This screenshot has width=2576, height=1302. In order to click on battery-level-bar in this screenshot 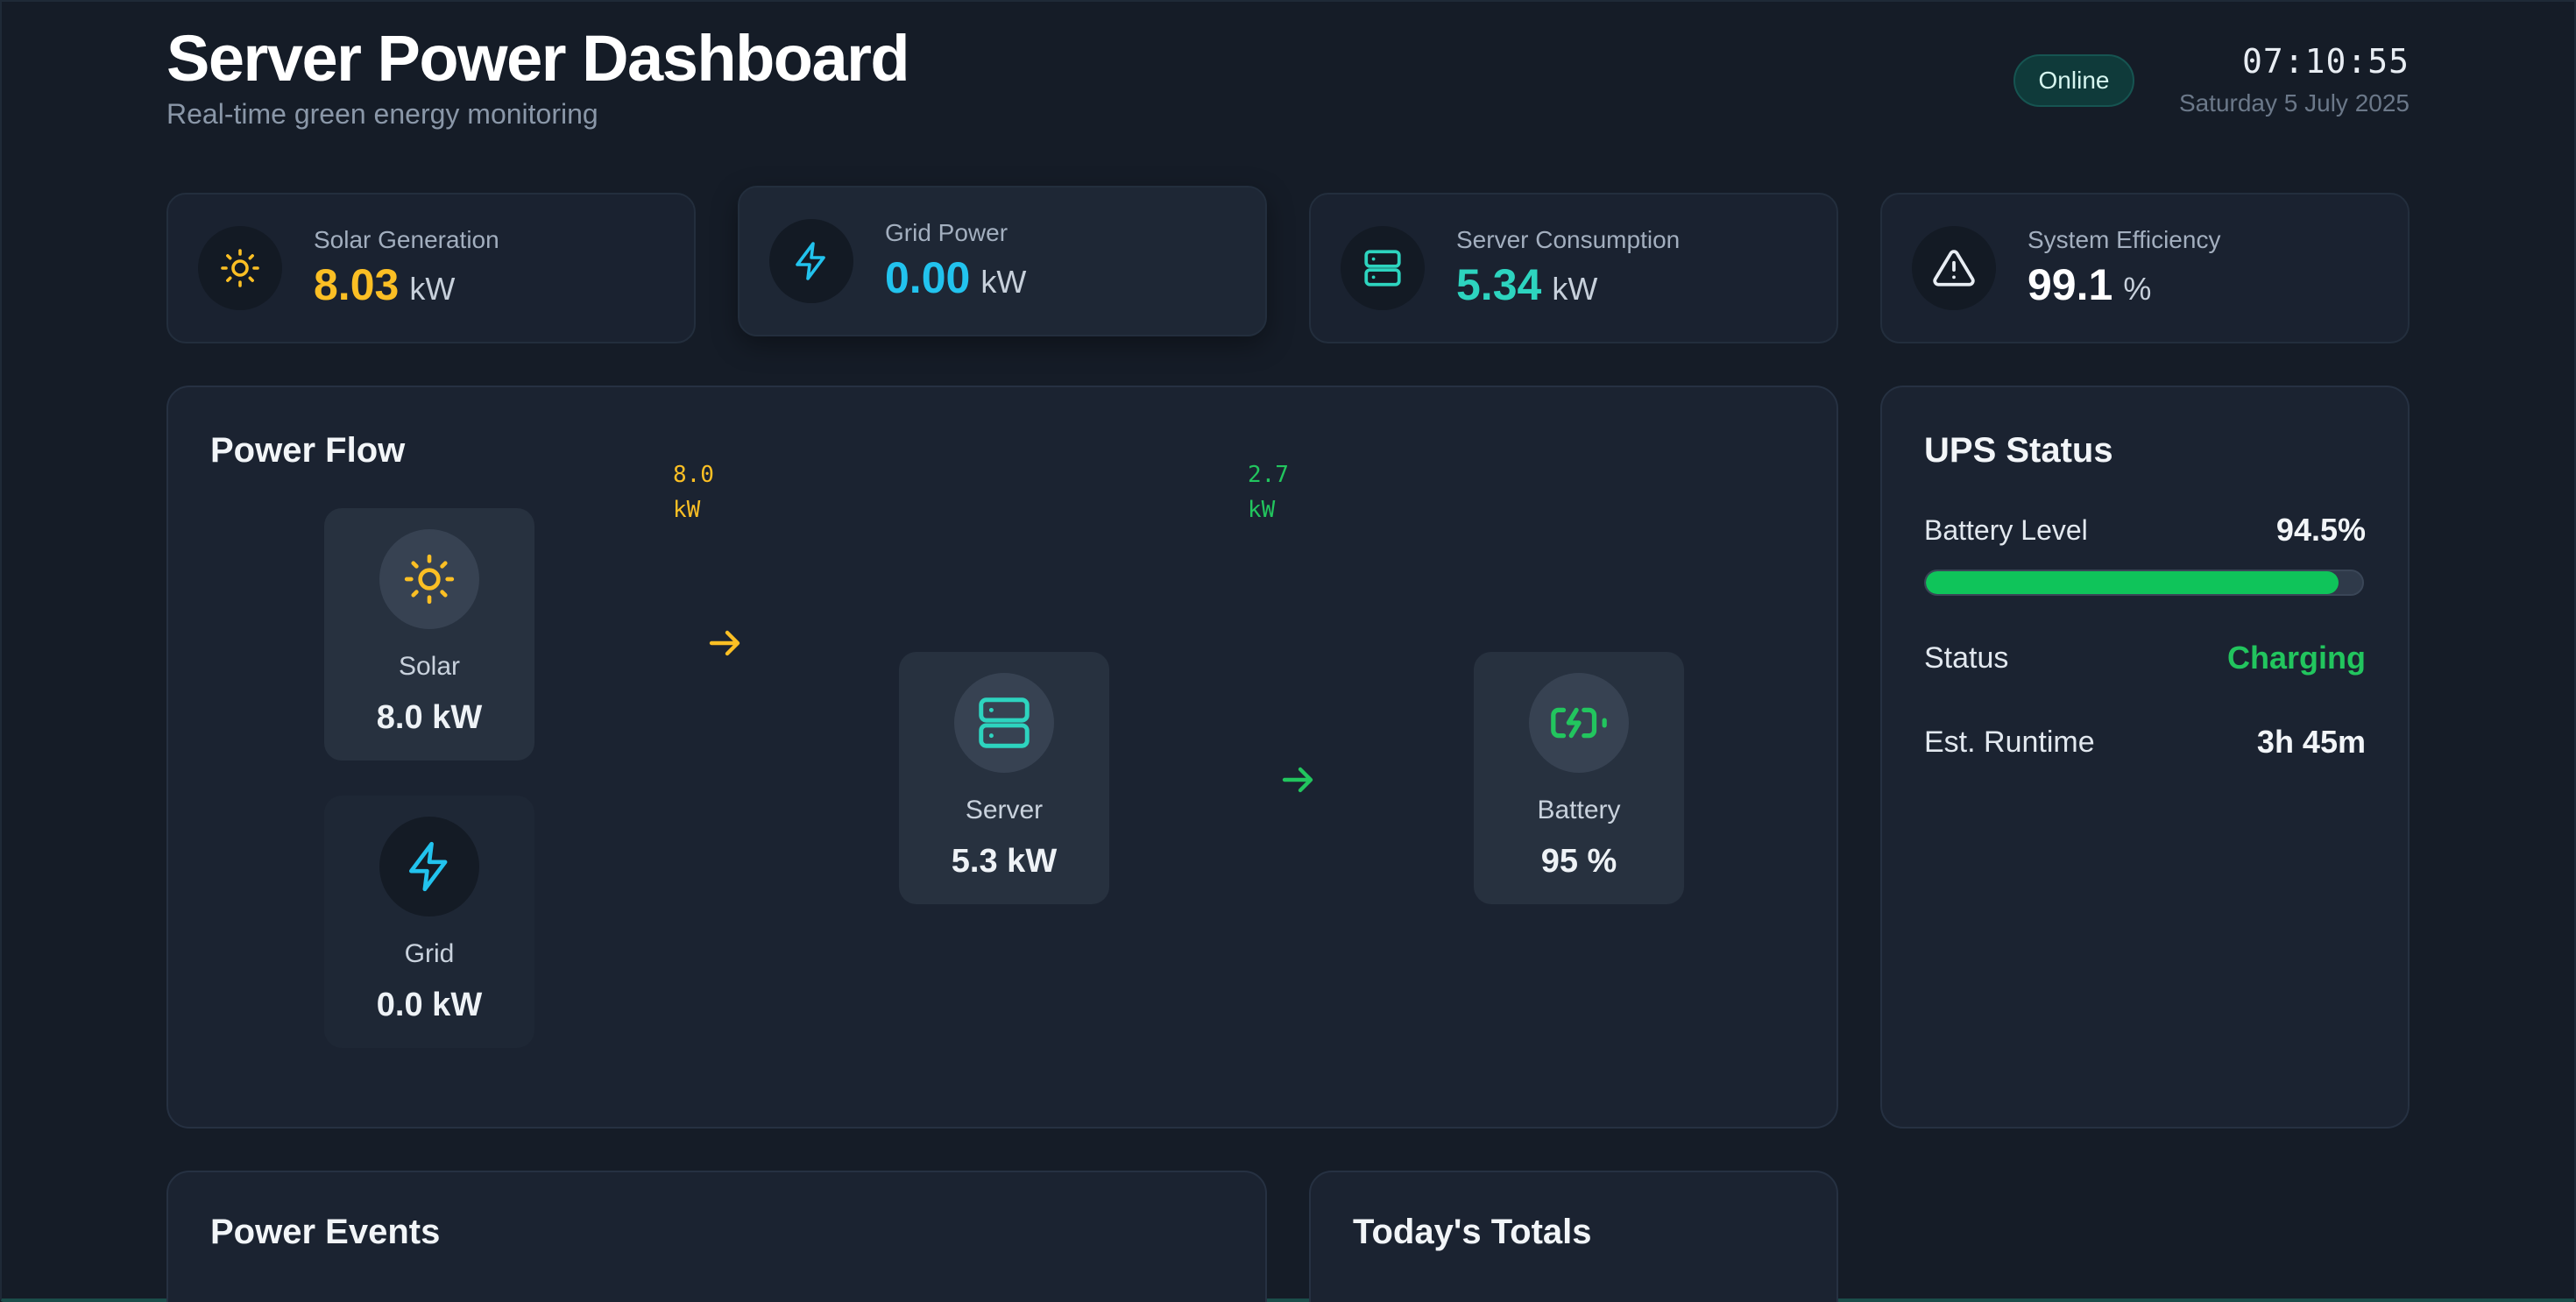, I will do `click(2144, 583)`.